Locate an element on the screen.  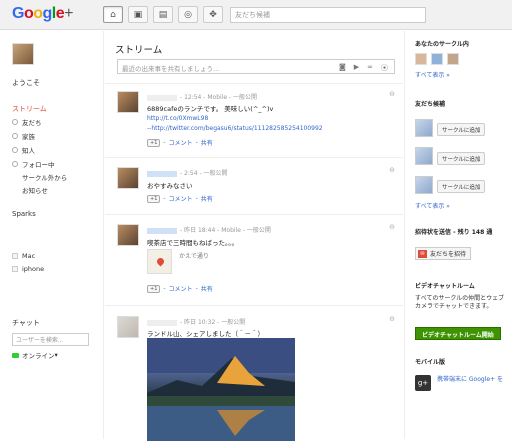
map-pin-icon is located at coordinates (160, 261).